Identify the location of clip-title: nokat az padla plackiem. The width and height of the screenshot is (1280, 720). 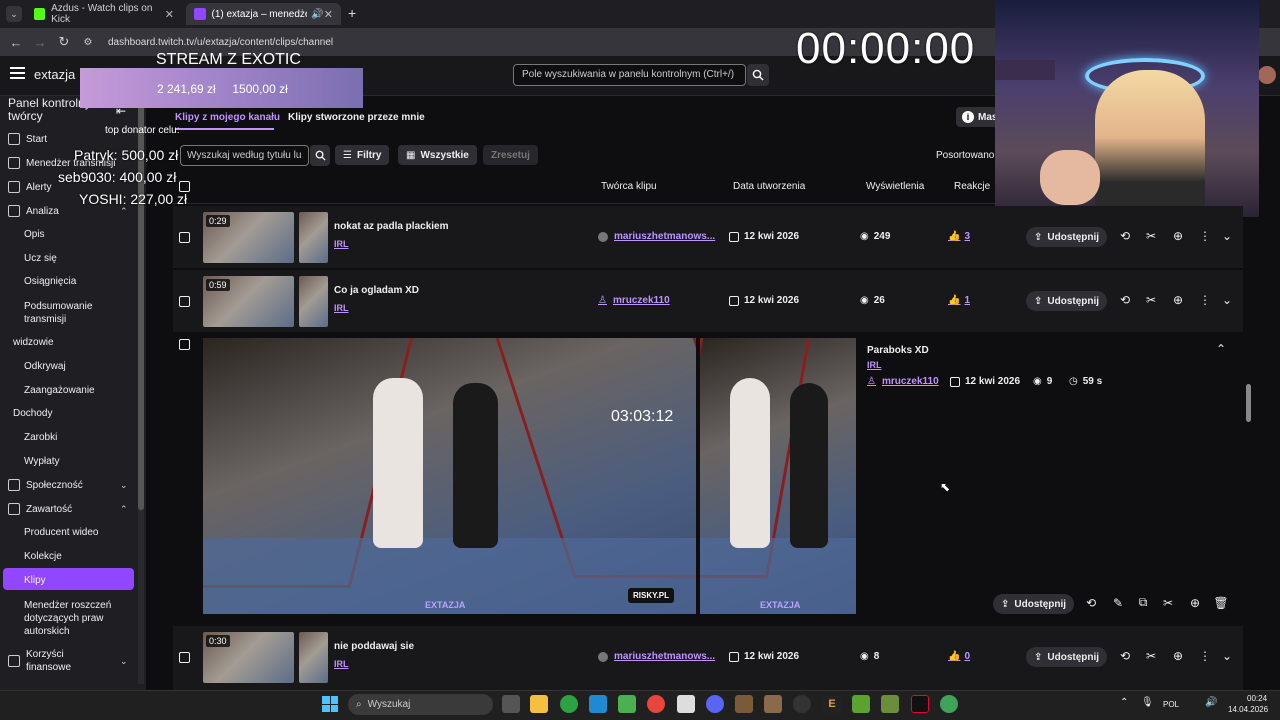
(391, 226).